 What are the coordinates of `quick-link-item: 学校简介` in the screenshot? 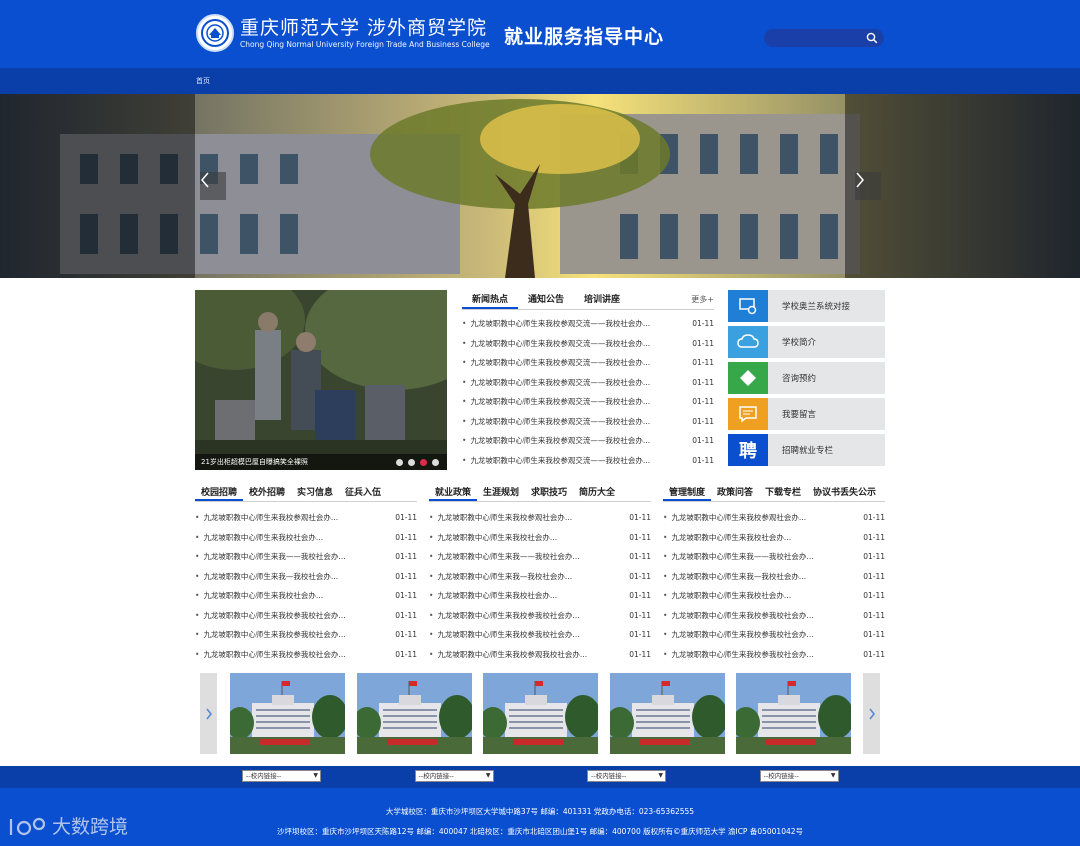 It's located at (806, 342).